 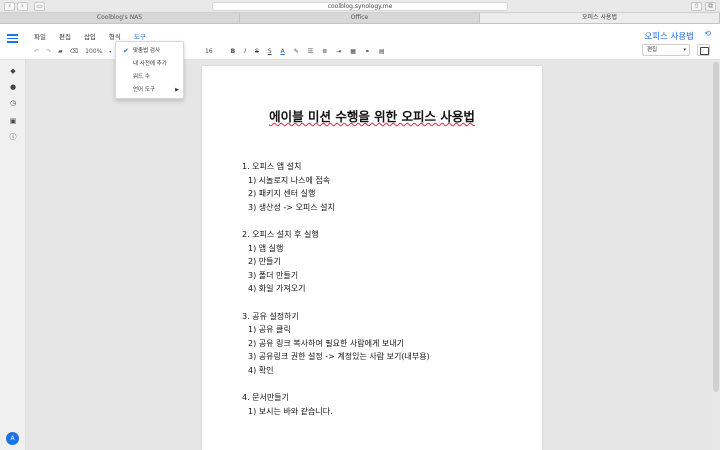 I want to click on browser-nav: ‹ › ▭, so click(x=24, y=6).